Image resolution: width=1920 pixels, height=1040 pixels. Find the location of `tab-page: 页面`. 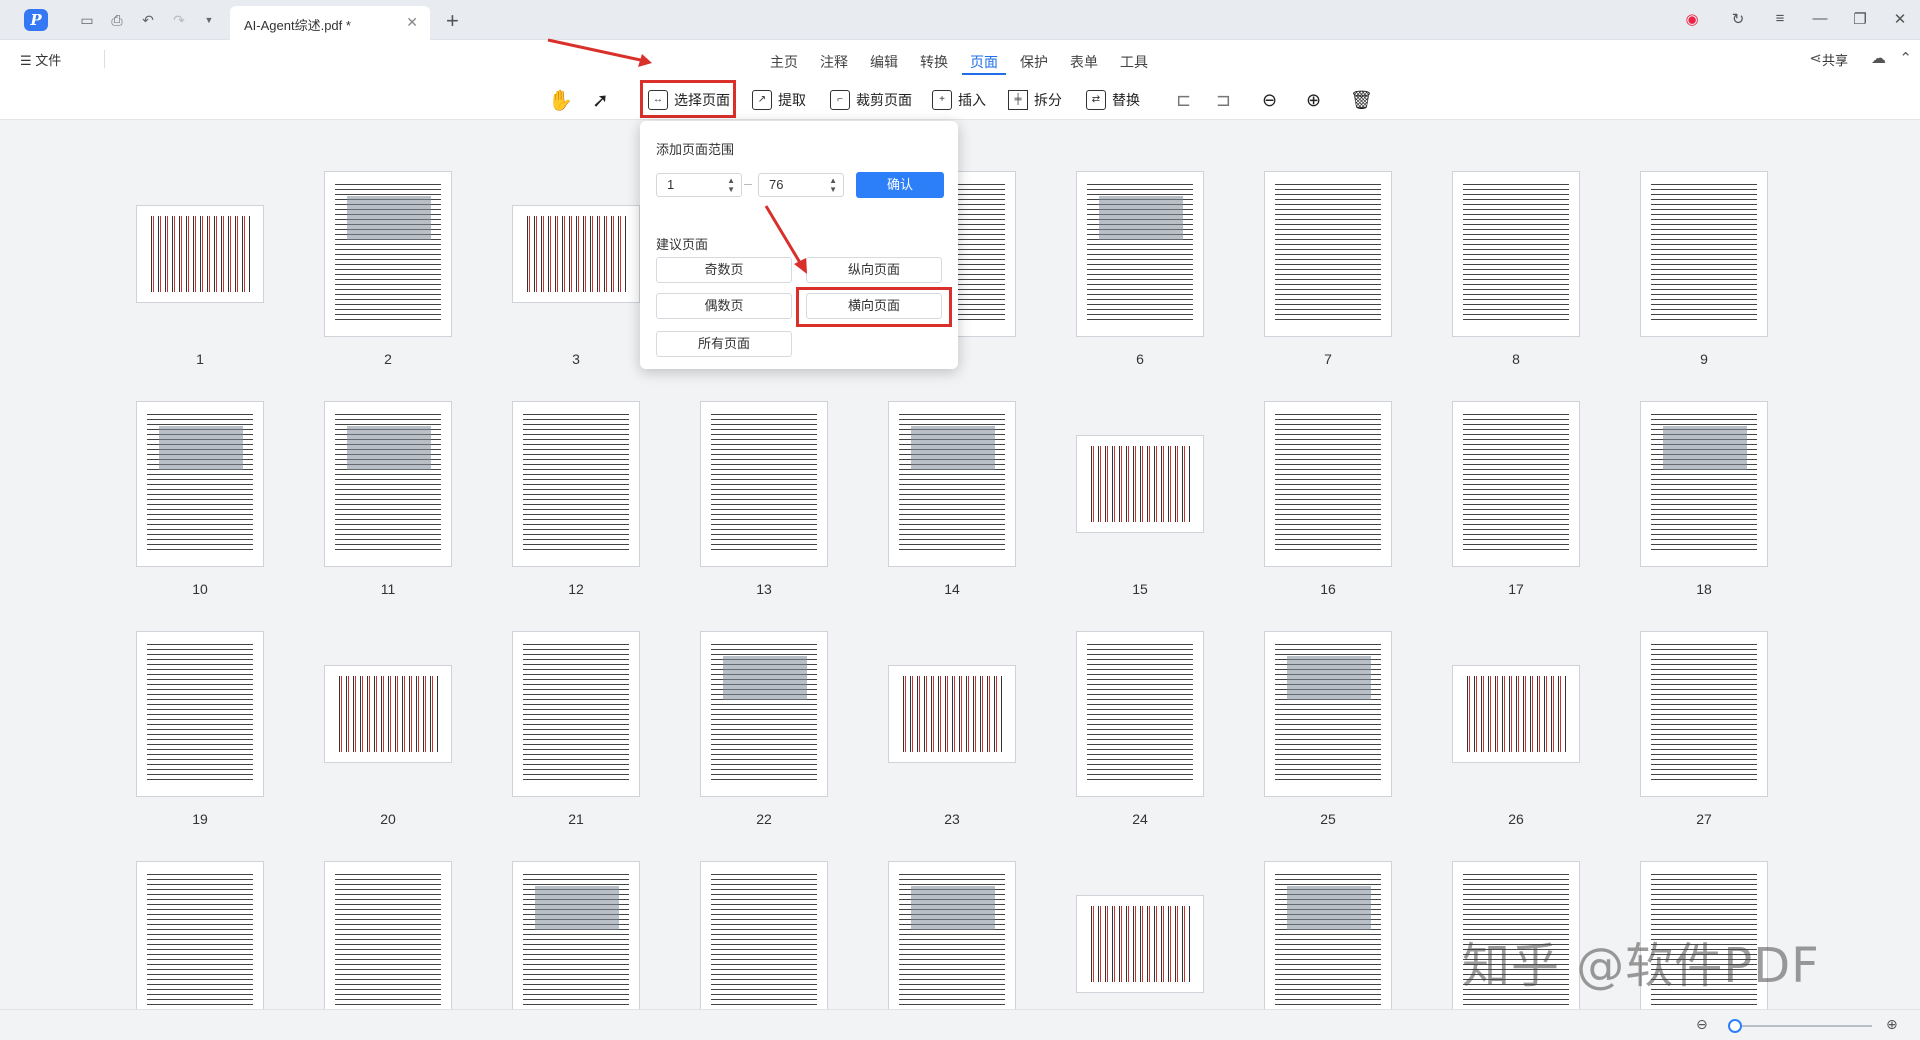

tab-page: 页面 is located at coordinates (984, 62).